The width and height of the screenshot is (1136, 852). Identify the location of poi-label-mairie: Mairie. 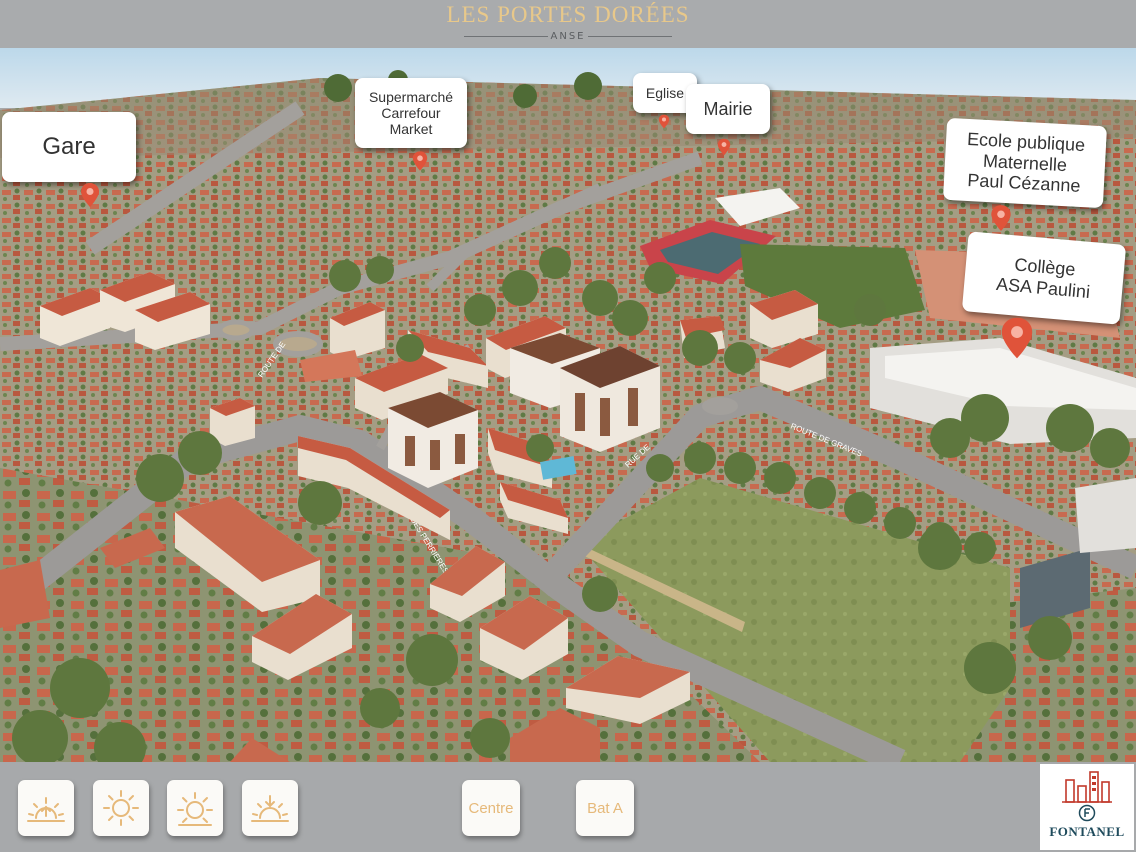
(728, 109).